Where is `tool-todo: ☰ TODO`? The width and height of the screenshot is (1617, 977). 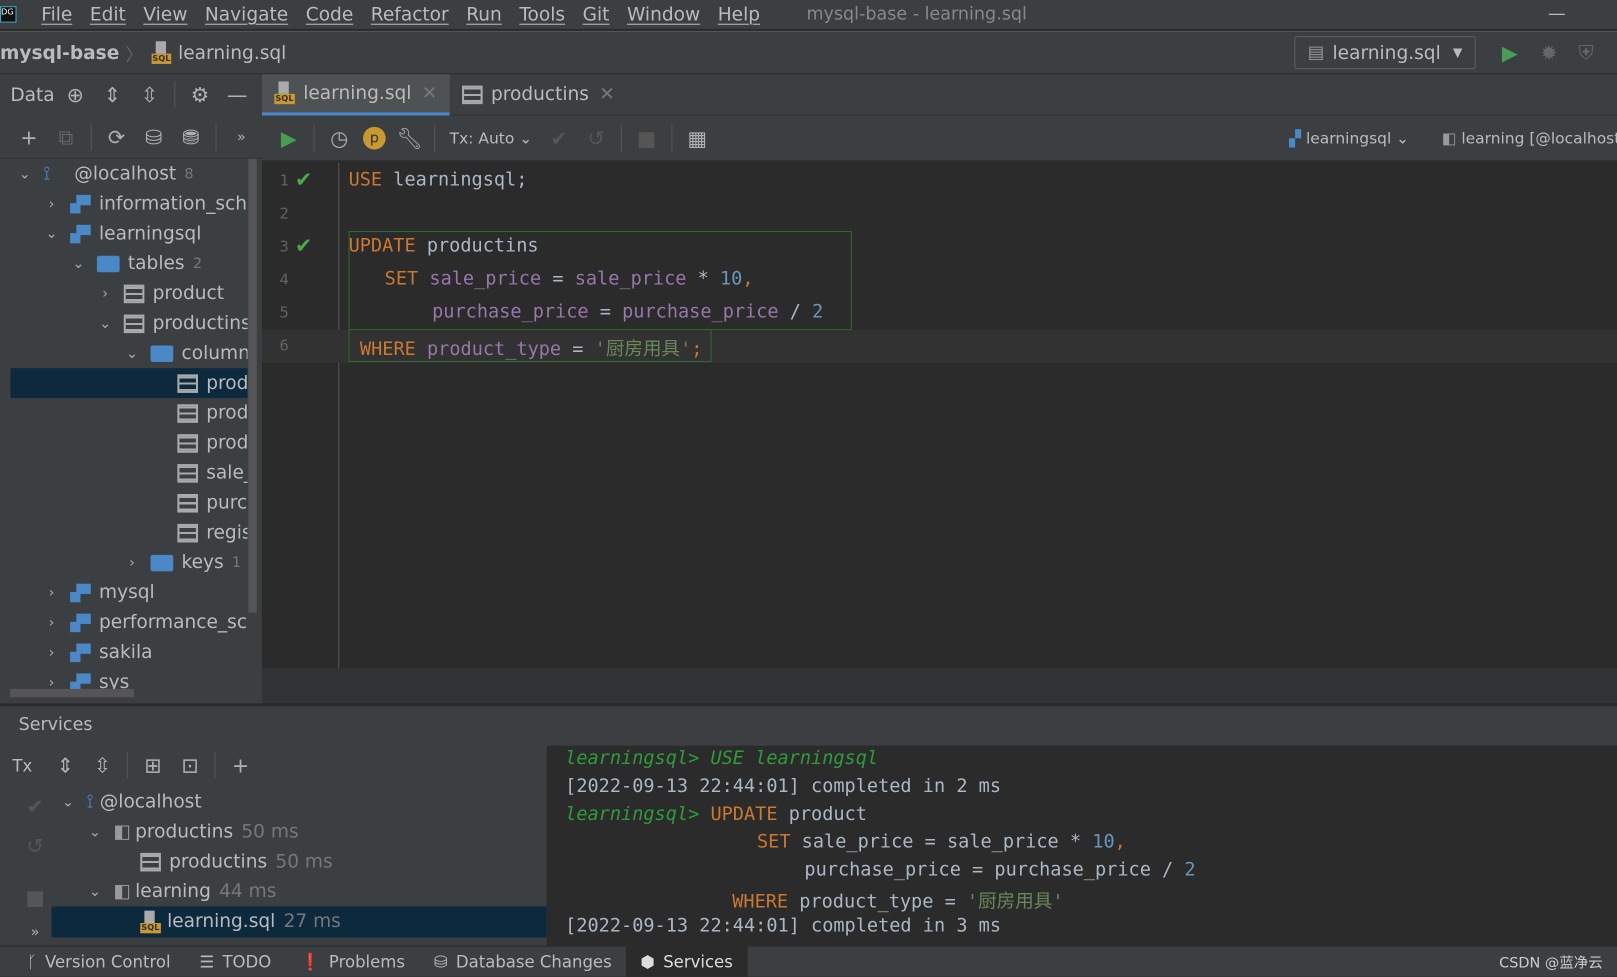
tool-todo: ☰ TODO is located at coordinates (235, 961).